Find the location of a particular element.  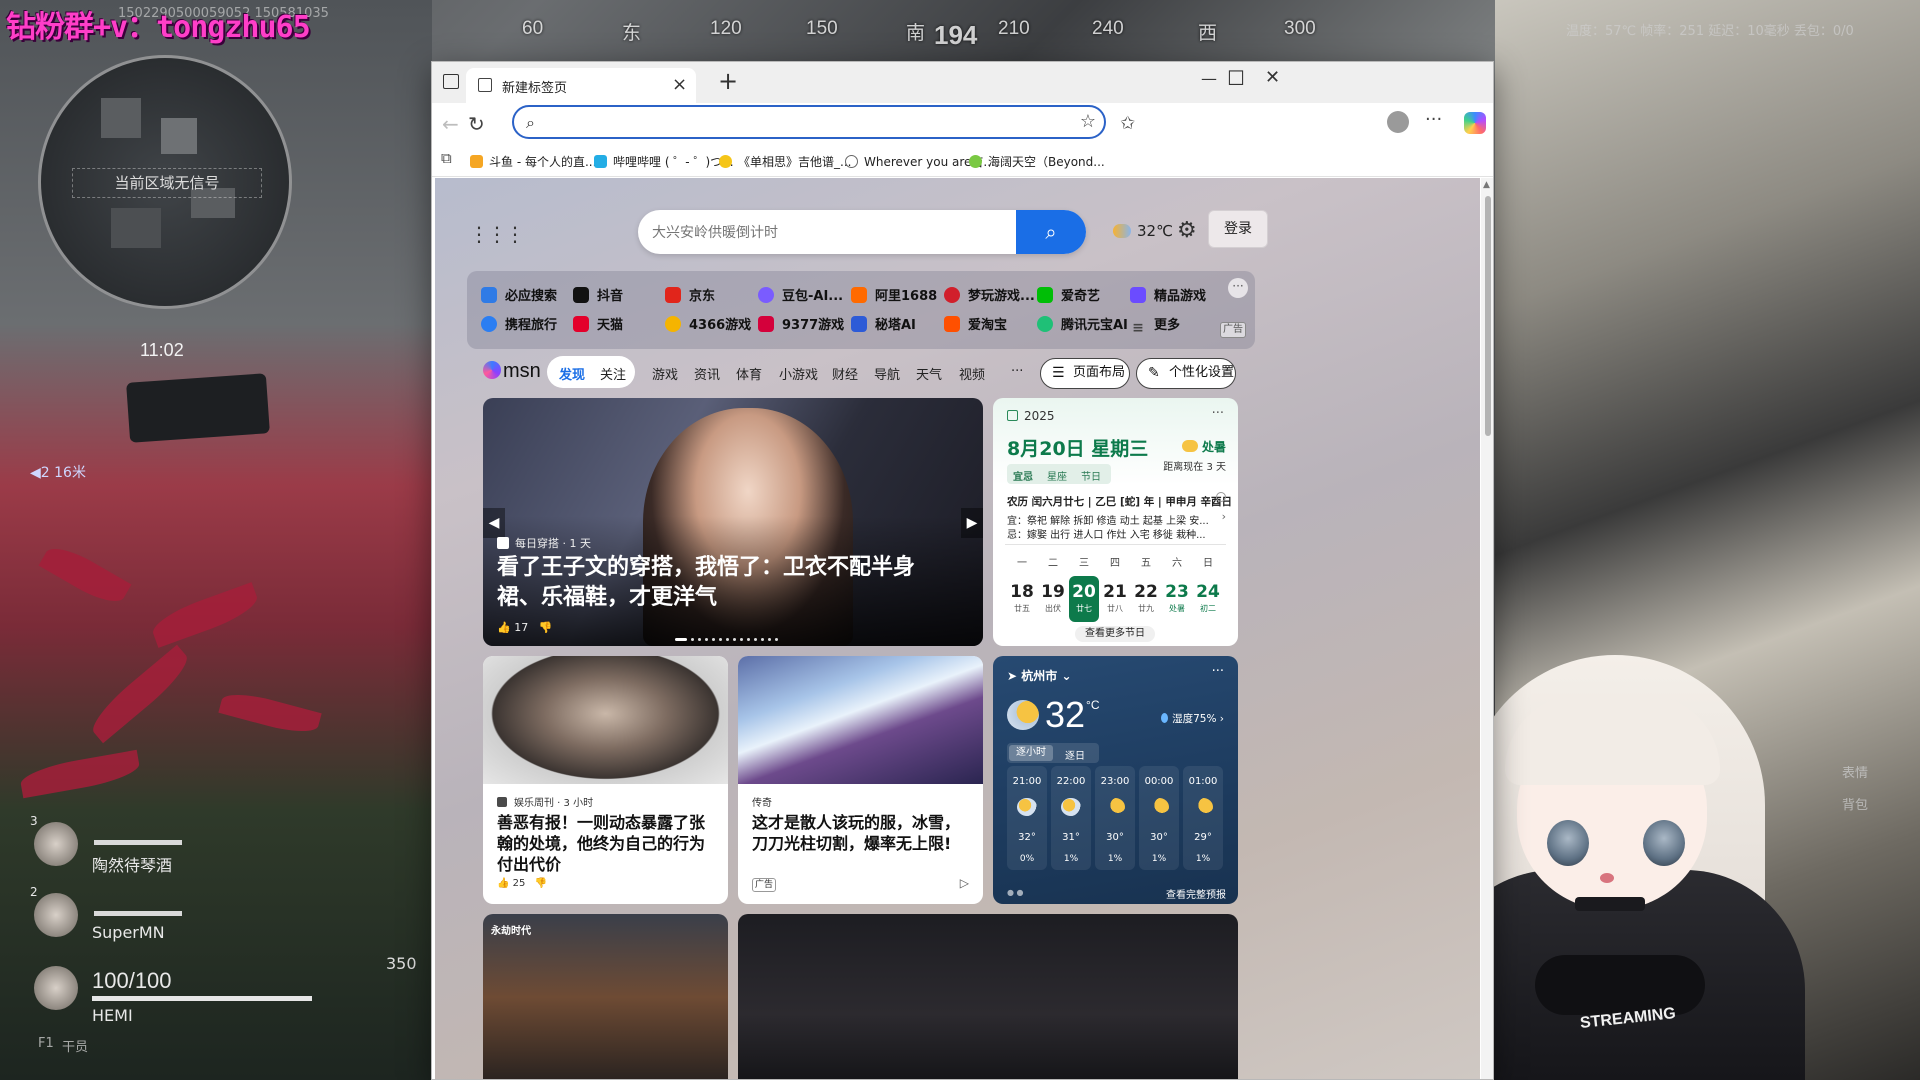

personalize-button: ✎ 个性化设置 is located at coordinates (1186, 373).